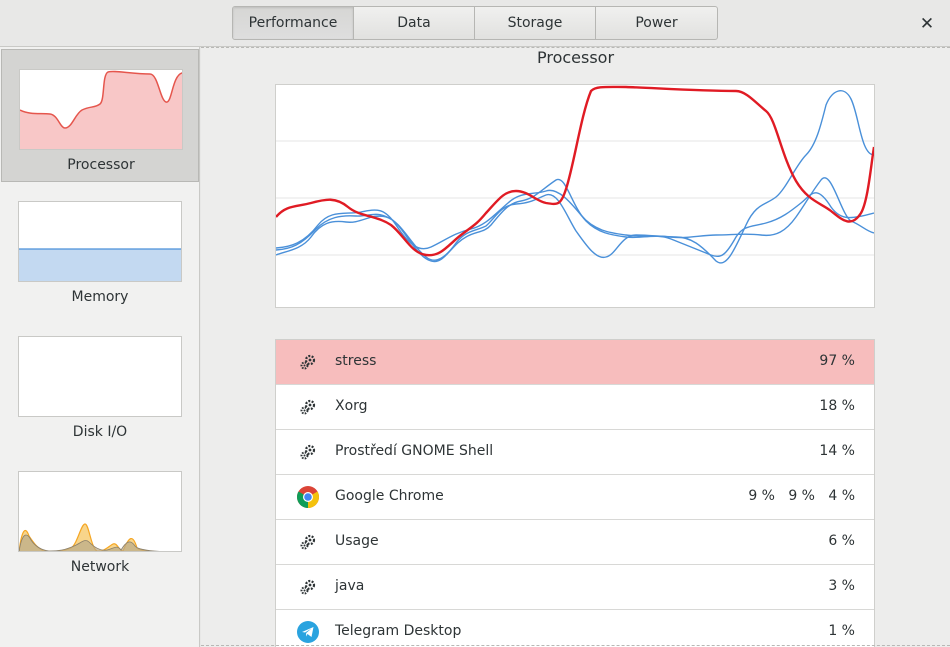  I want to click on header-bar: Performance Data Storage Power ✕, so click(475, 23).